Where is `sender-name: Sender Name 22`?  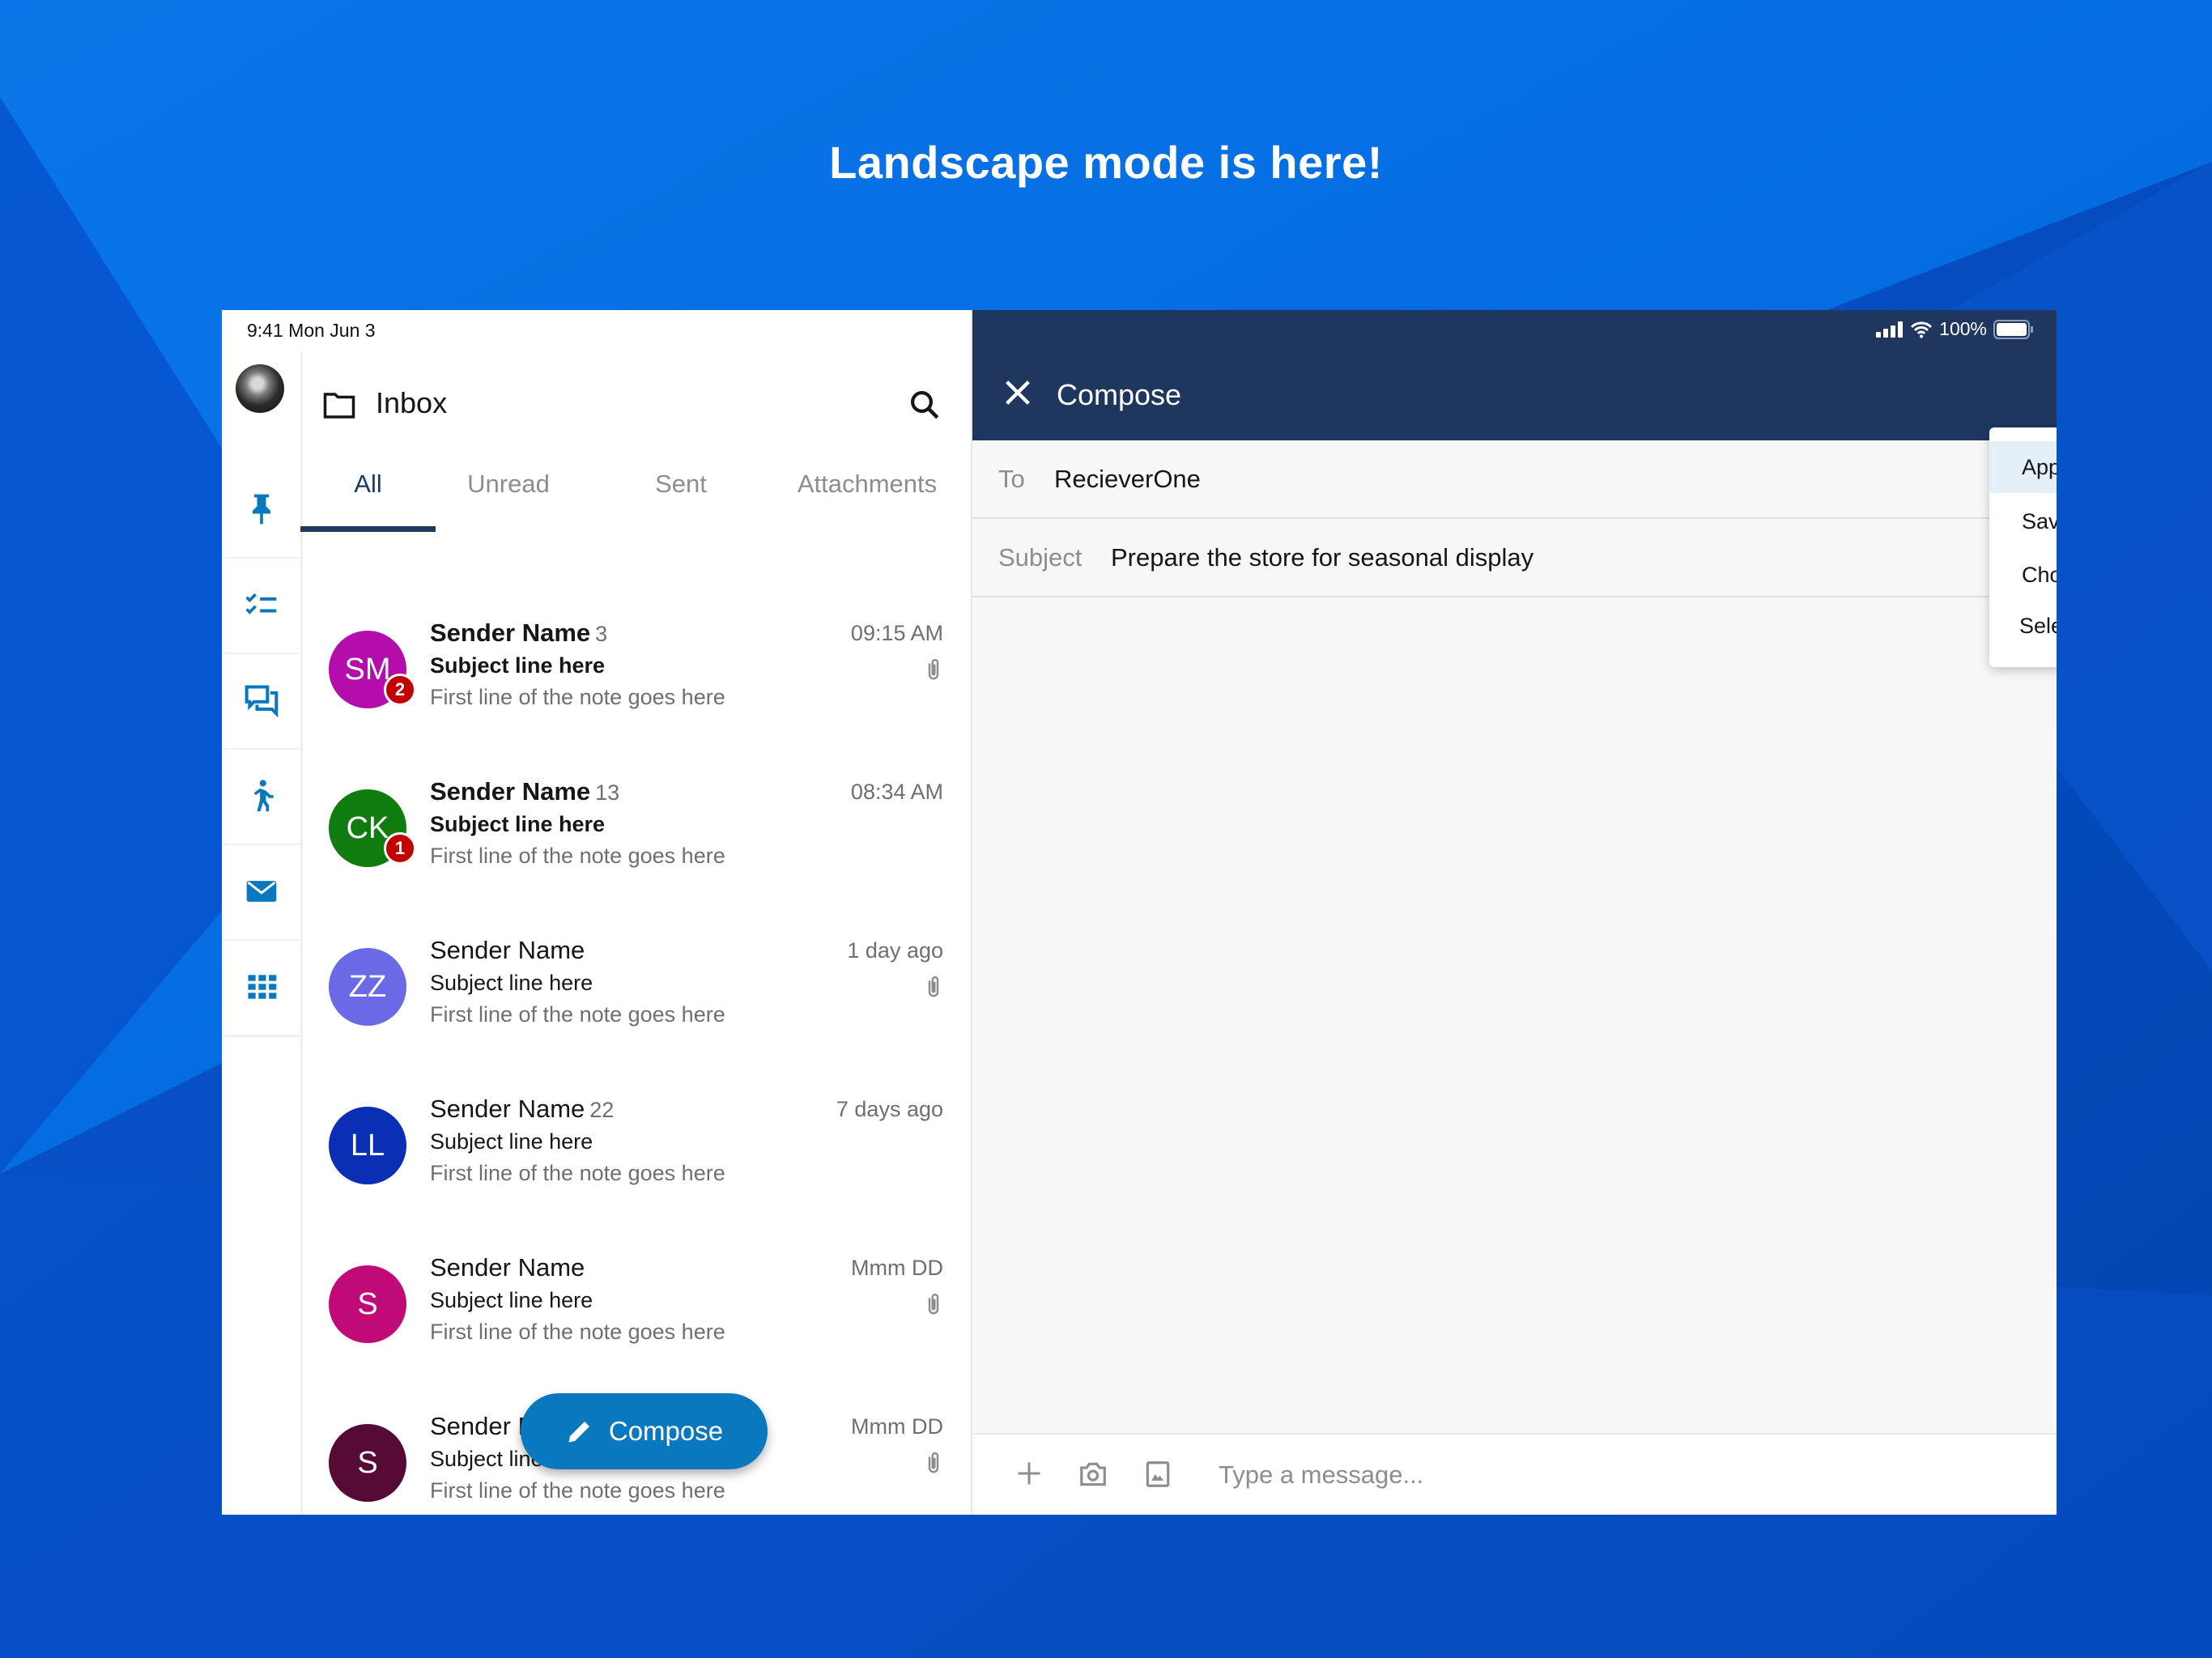 sender-name: Sender Name 22 is located at coordinates (522, 1109).